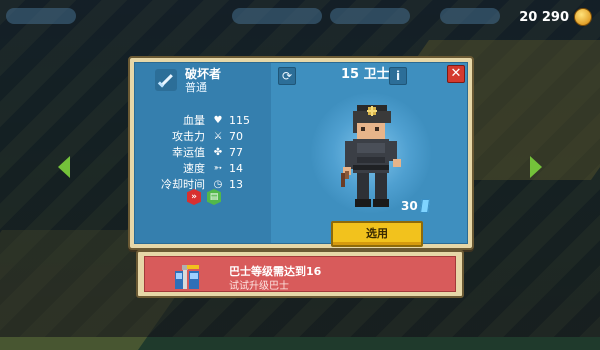 This screenshot has width=600, height=350. Describe the element at coordinates (204, 197) in the screenshot. I see `ability-badges: » ▤` at that location.